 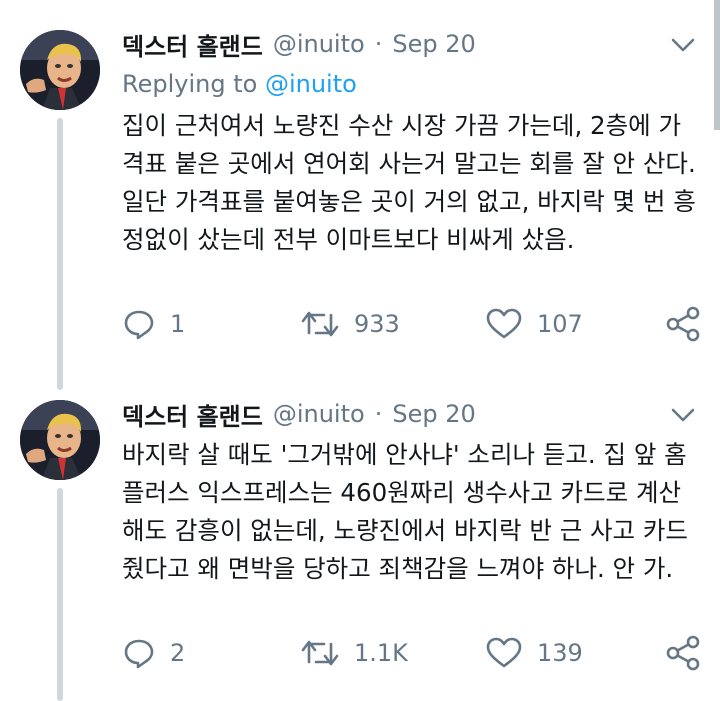 I want to click on like-button: 107, so click(x=534, y=324).